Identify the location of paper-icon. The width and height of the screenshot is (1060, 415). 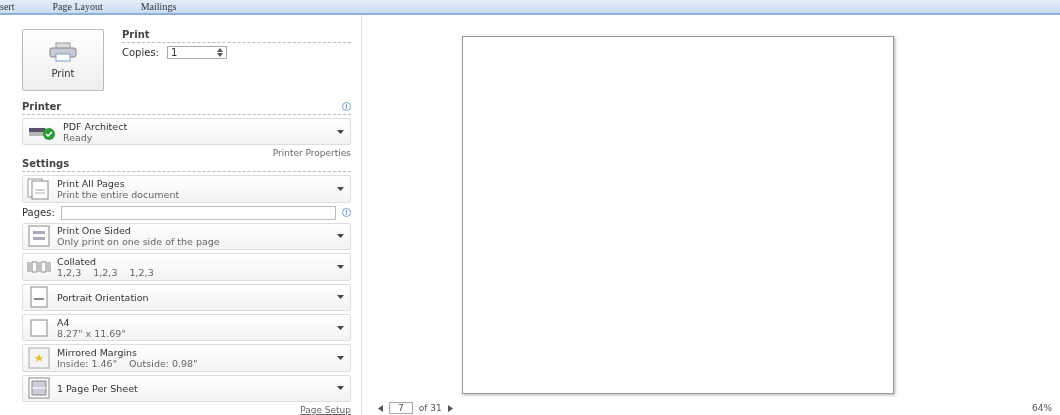
(39, 327).